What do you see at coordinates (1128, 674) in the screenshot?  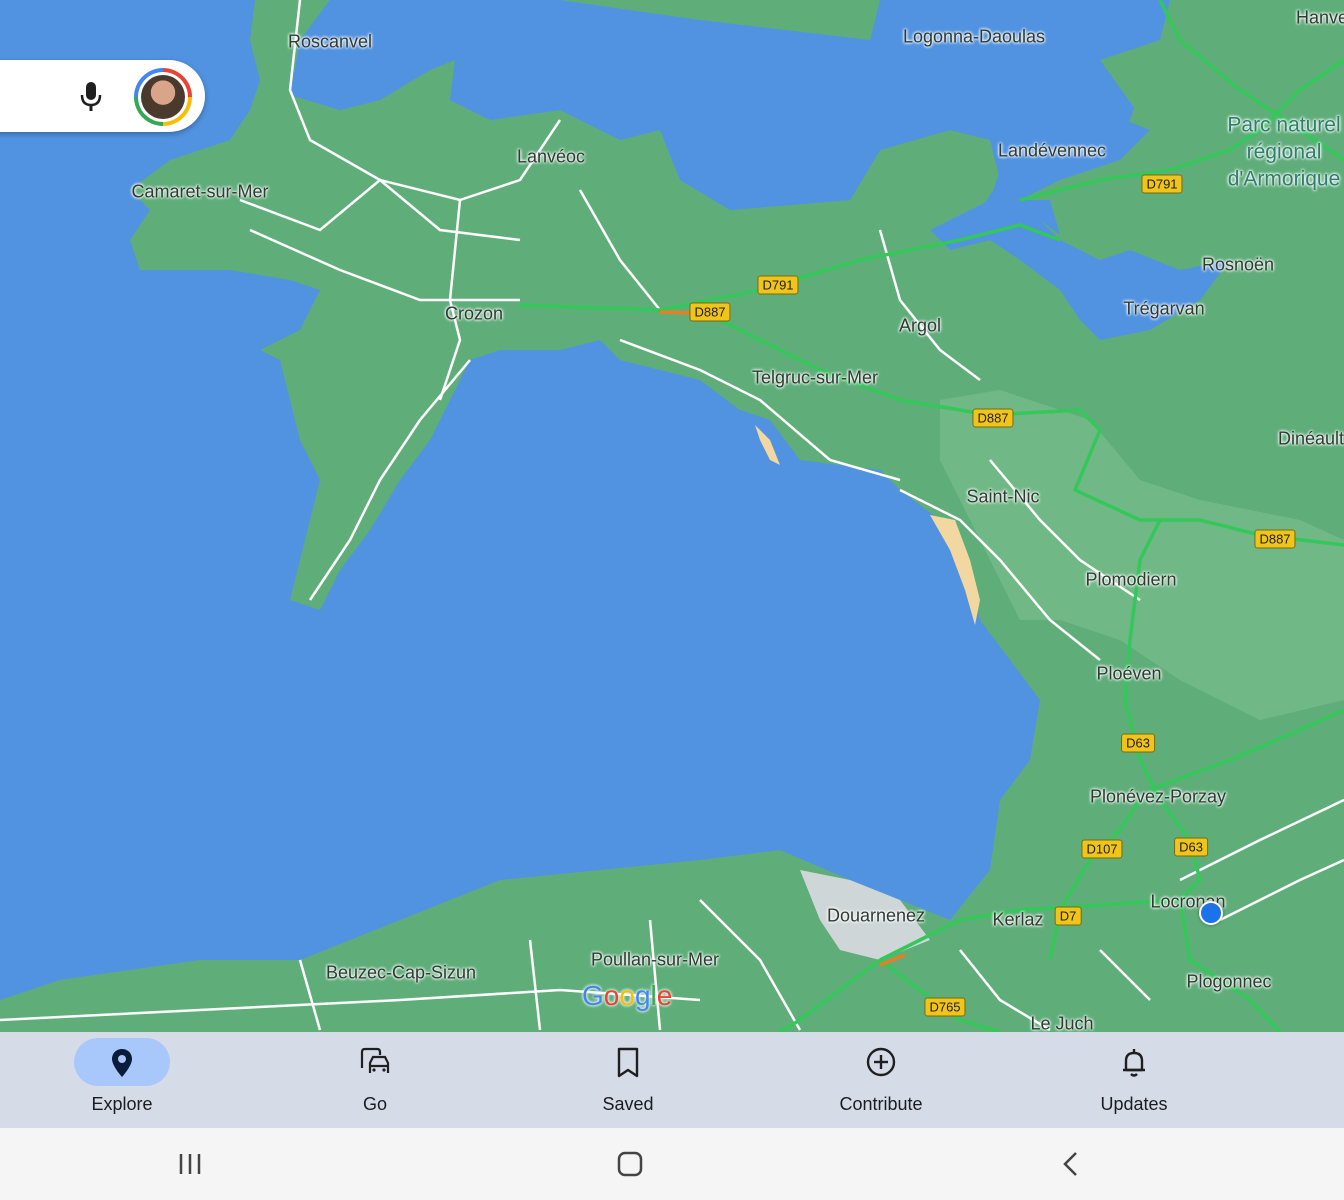 I see `place-label-ploeven: Ploéven` at bounding box center [1128, 674].